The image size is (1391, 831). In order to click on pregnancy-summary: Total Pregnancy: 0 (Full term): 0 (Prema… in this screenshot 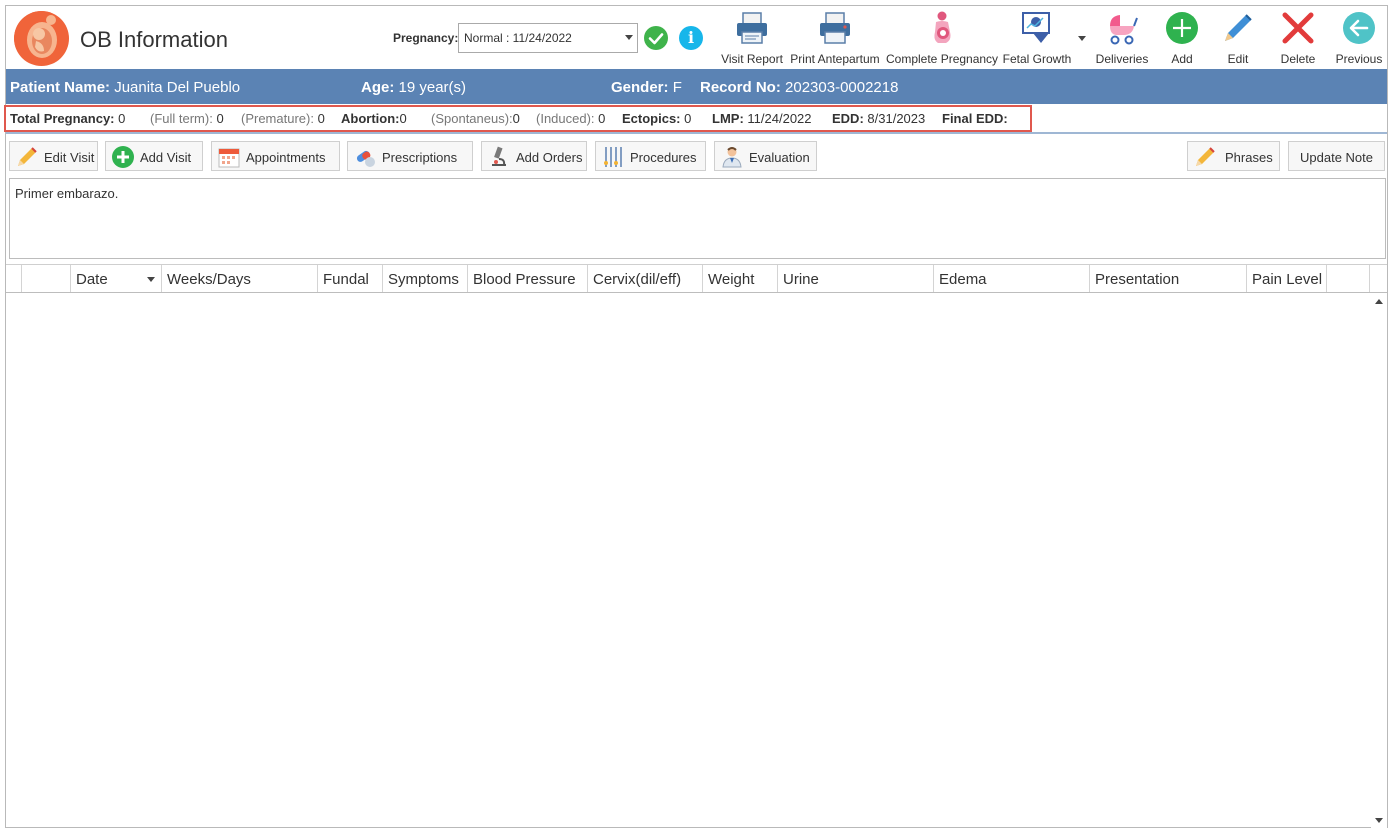, I will do `click(695, 119)`.